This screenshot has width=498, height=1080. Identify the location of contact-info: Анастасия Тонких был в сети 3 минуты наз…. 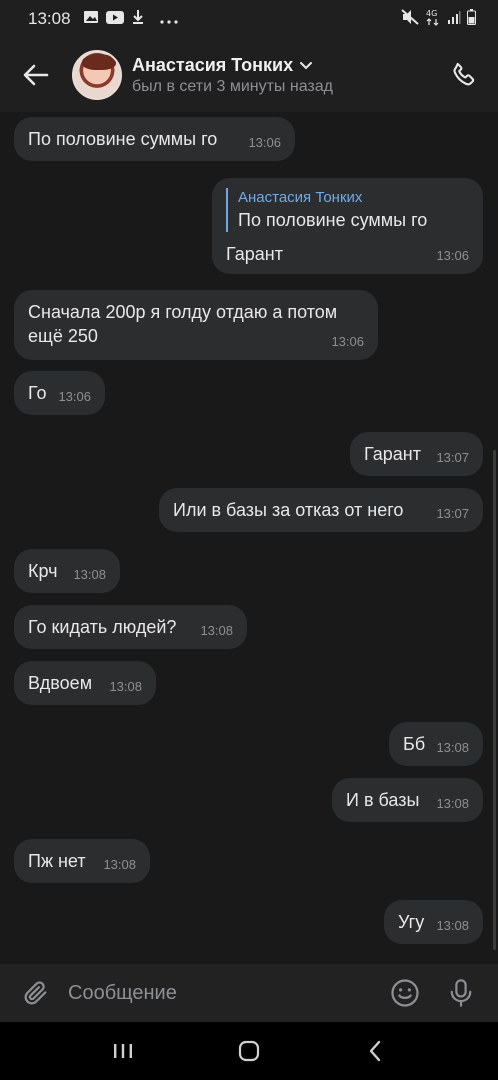
(232, 75).